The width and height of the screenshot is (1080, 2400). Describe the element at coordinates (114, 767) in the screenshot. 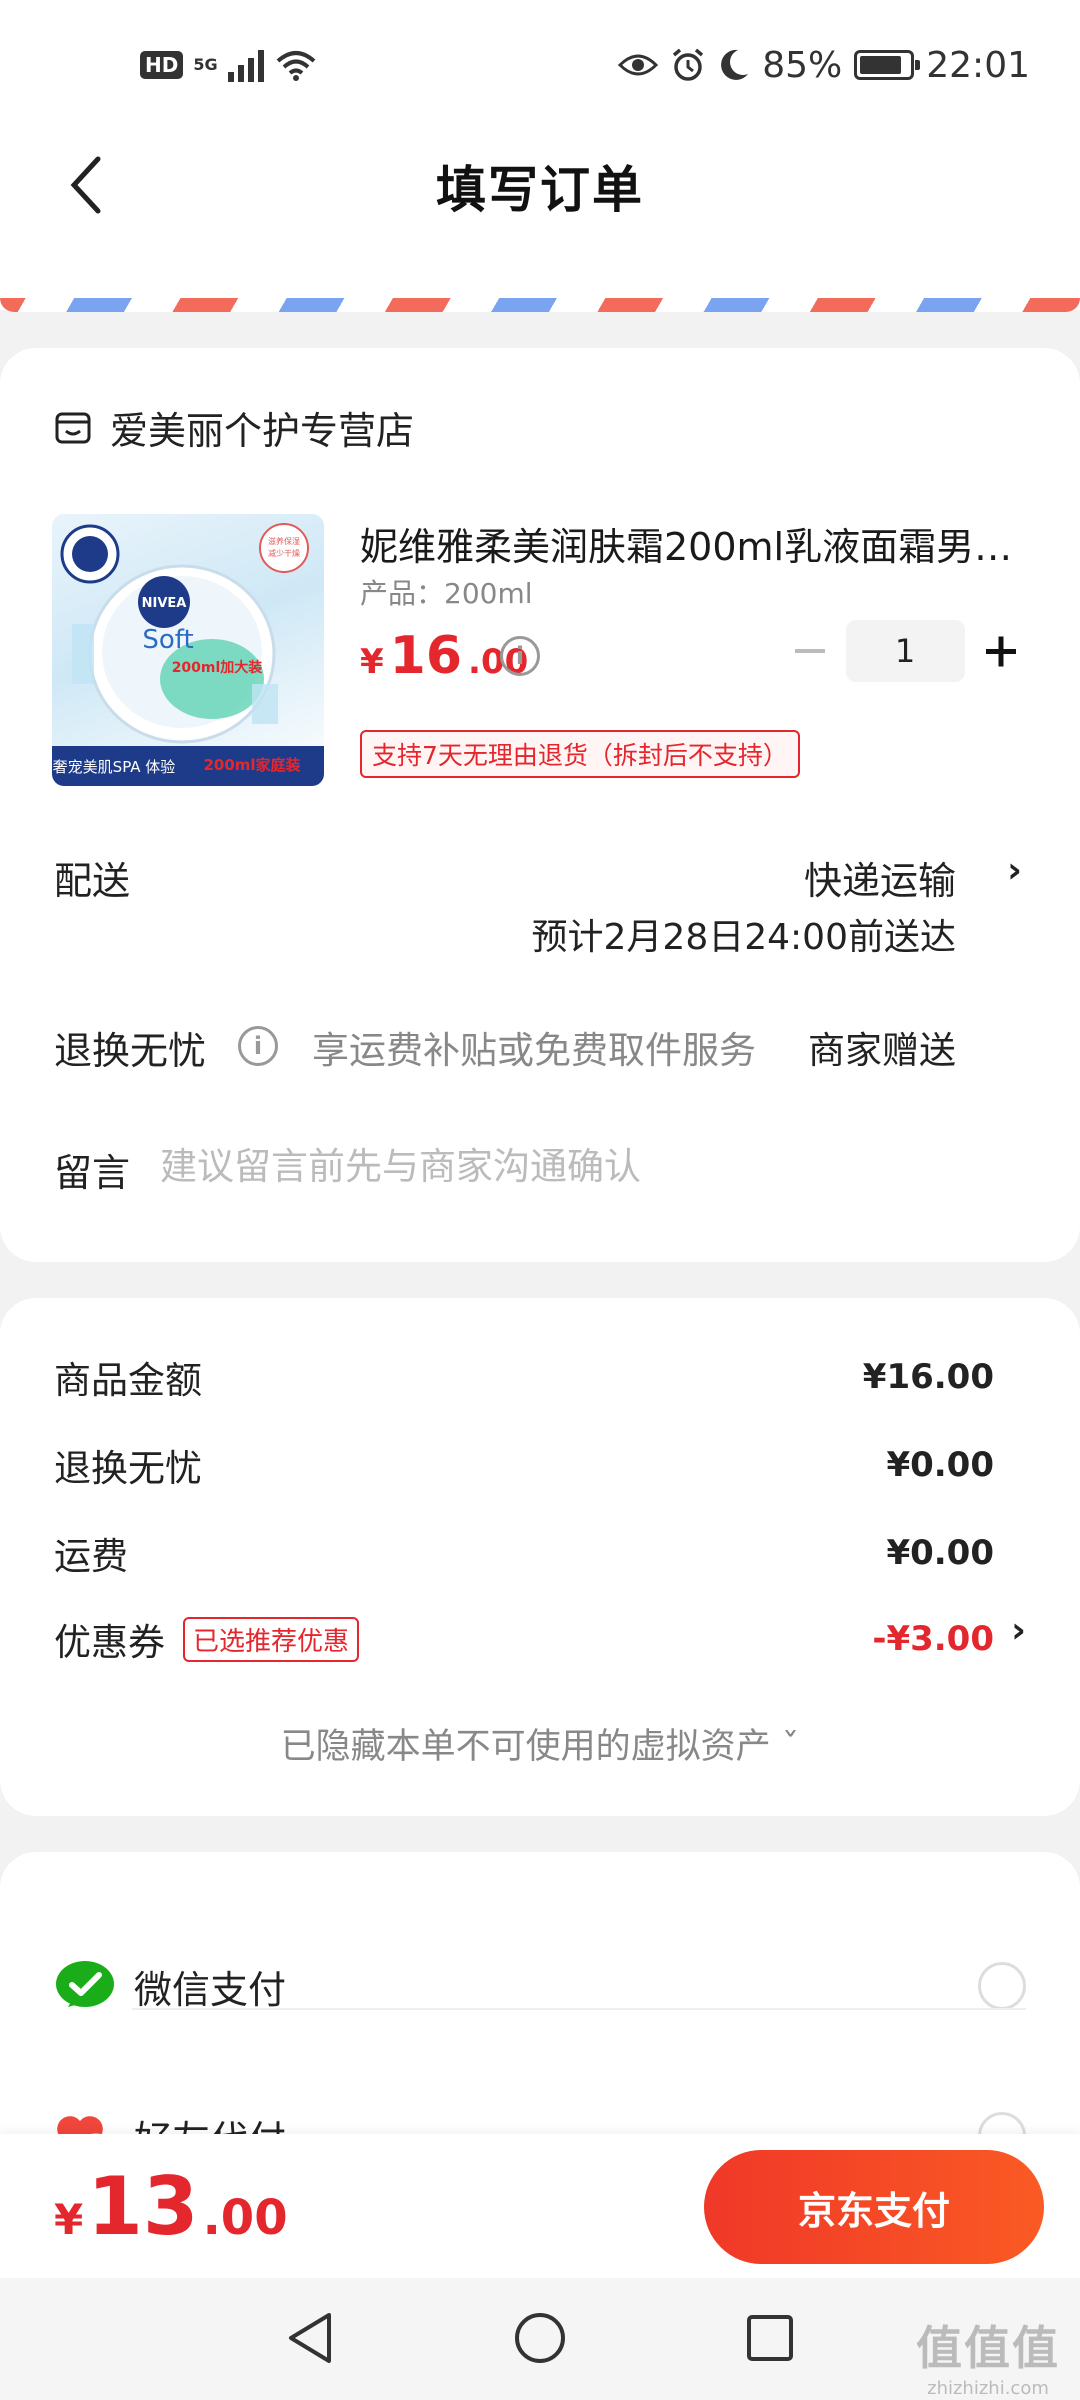

I see `image-banner-left: 奢宠美肌SPA 体验` at that location.